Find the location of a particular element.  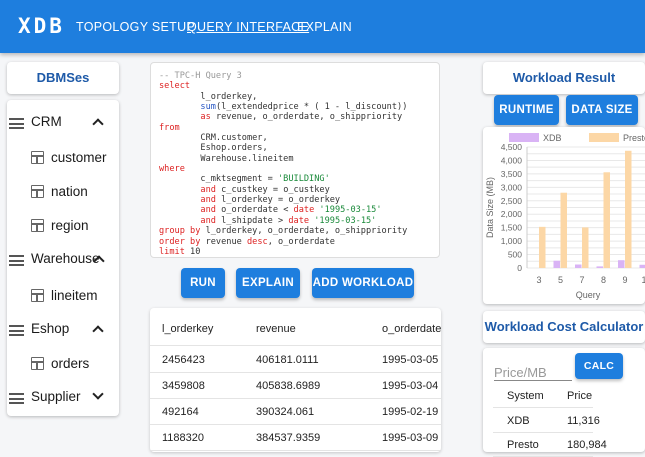

nav-query-interface: QUERY INTERFACE is located at coordinates (248, 27).